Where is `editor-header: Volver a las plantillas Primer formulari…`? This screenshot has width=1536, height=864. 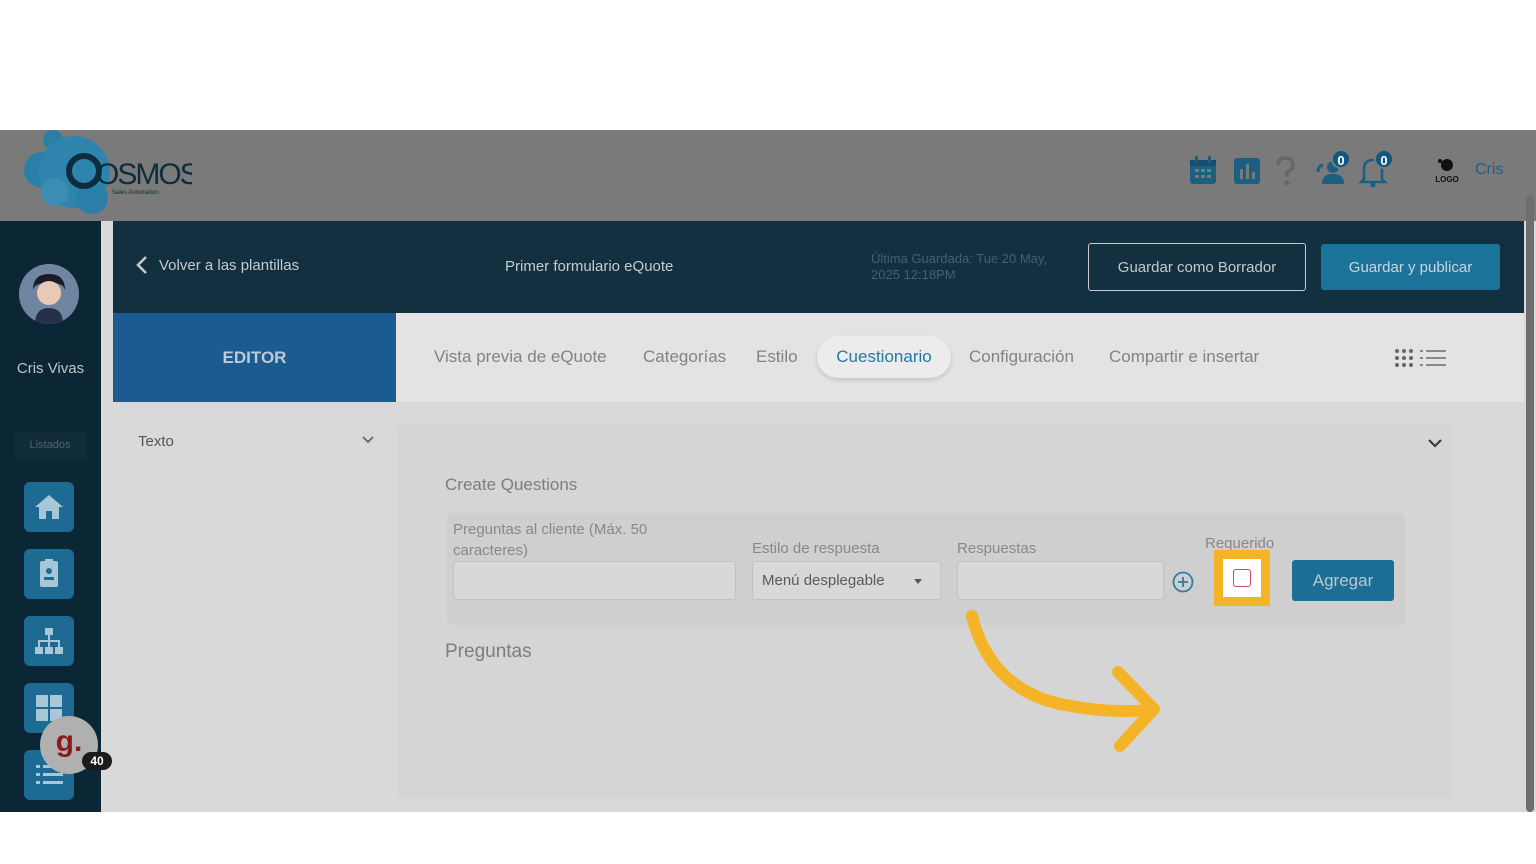 editor-header: Volver a las plantillas Primer formulari… is located at coordinates (818, 267).